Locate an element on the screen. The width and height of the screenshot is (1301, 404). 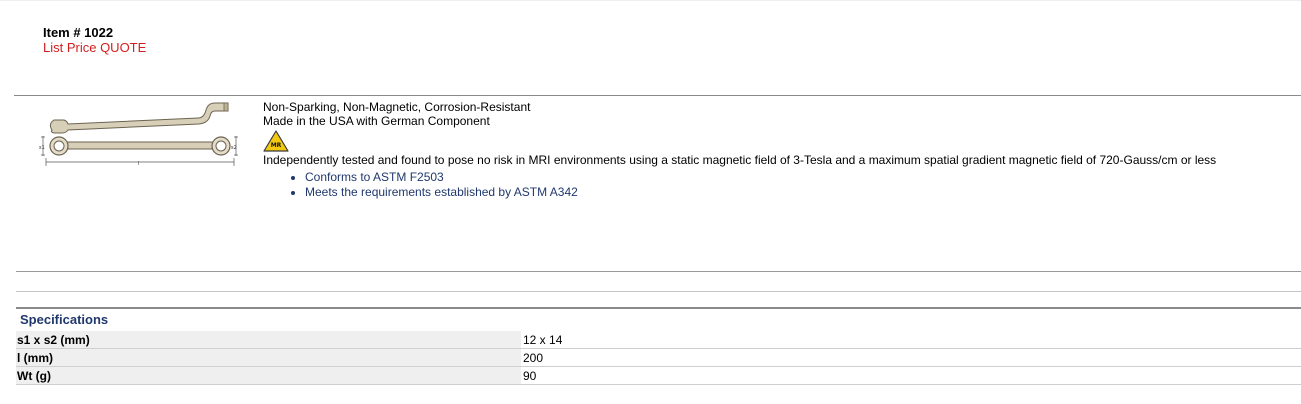
wrench-side-view is located at coordinates (139, 118).